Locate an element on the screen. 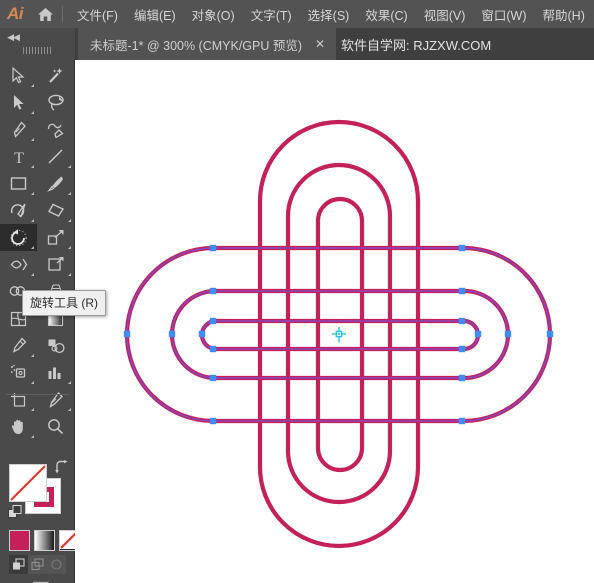  draw-behind-button is located at coordinates (37, 564).